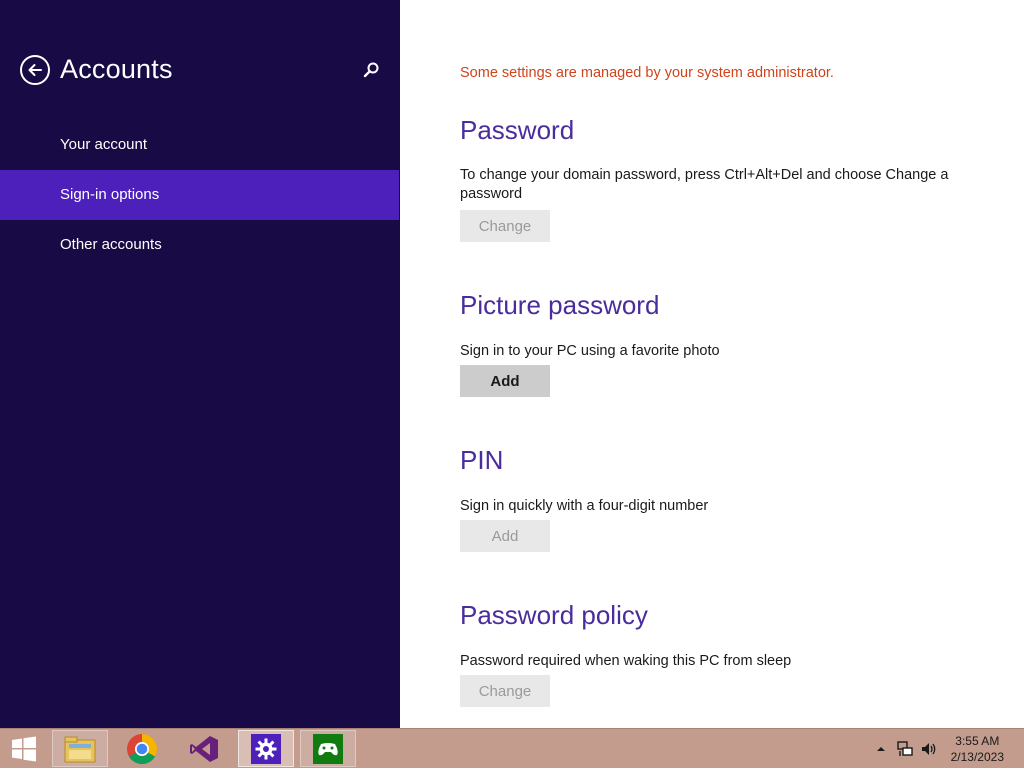 The image size is (1024, 769). What do you see at coordinates (199, 245) in the screenshot?
I see `sidebar-item-other-accounts: Other accounts` at bounding box center [199, 245].